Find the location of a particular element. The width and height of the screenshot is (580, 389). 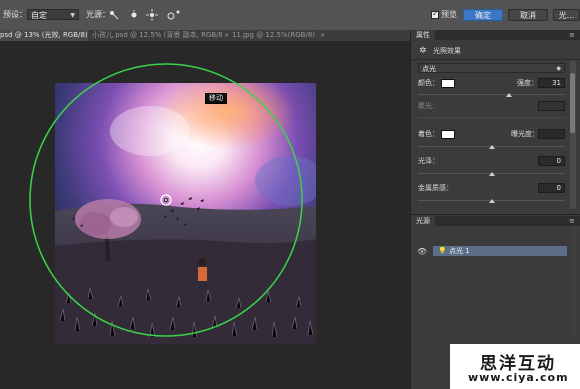

tab-jpg-document: 11.jpg @ 12.5%(RGB/8) is located at coordinates (277, 35).